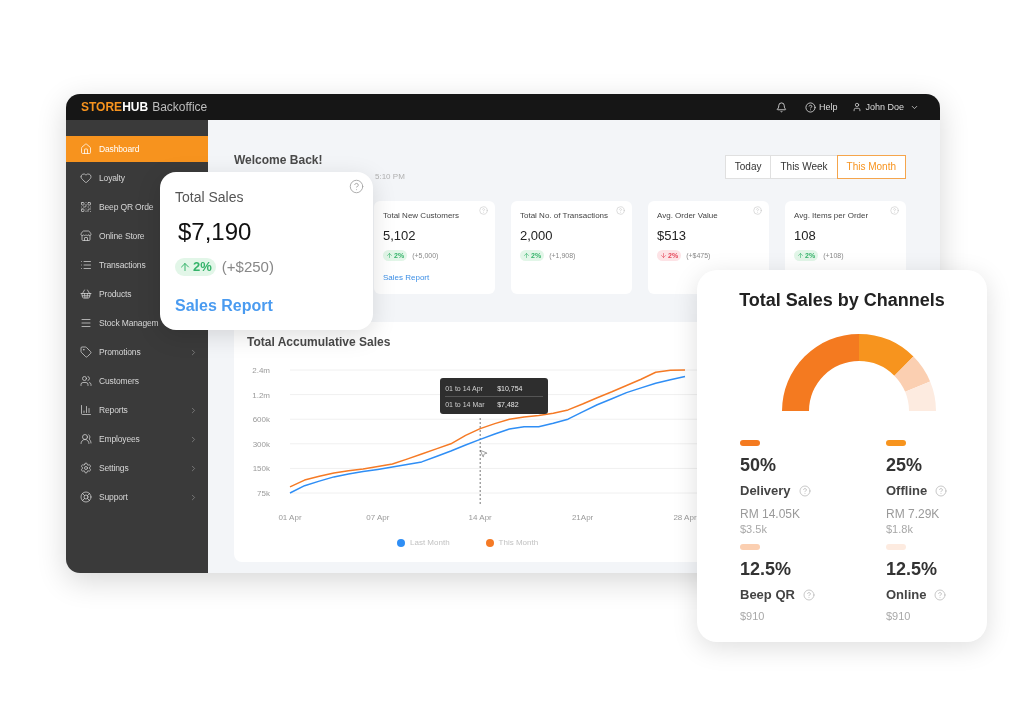 This screenshot has width=1024, height=711. Describe the element at coordinates (137, 468) in the screenshot. I see `sidebar-item: Settings` at that location.